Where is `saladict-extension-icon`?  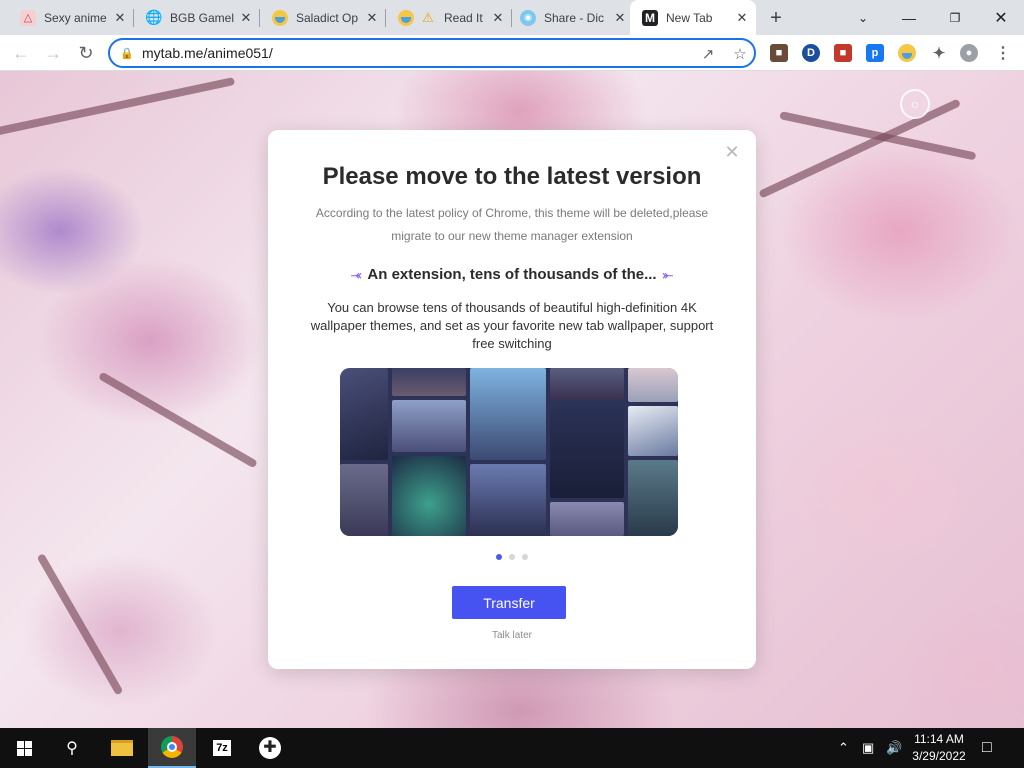
saladict-extension-icon is located at coordinates (907, 53).